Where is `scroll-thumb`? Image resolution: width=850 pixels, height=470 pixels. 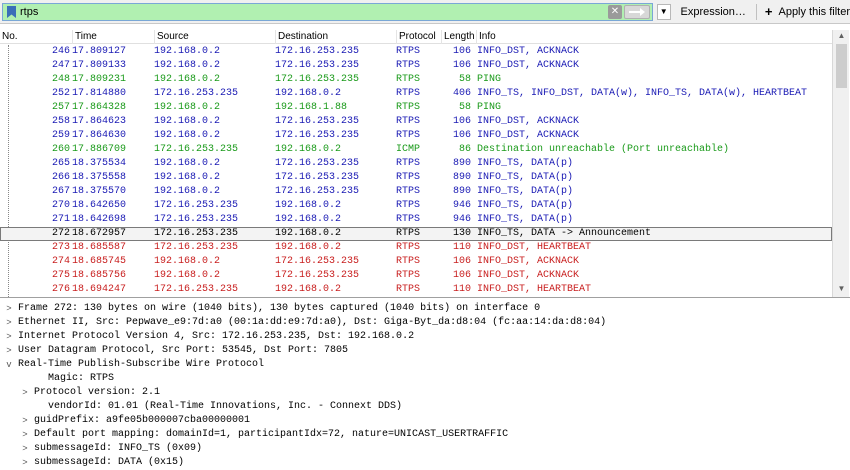
scroll-thumb is located at coordinates (841, 66).